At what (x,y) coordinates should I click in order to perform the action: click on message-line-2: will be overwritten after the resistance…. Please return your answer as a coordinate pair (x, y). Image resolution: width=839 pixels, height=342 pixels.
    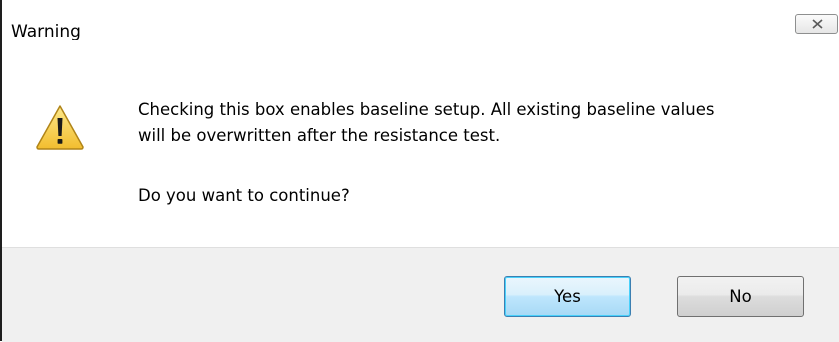
    Looking at the image, I should click on (319, 135).